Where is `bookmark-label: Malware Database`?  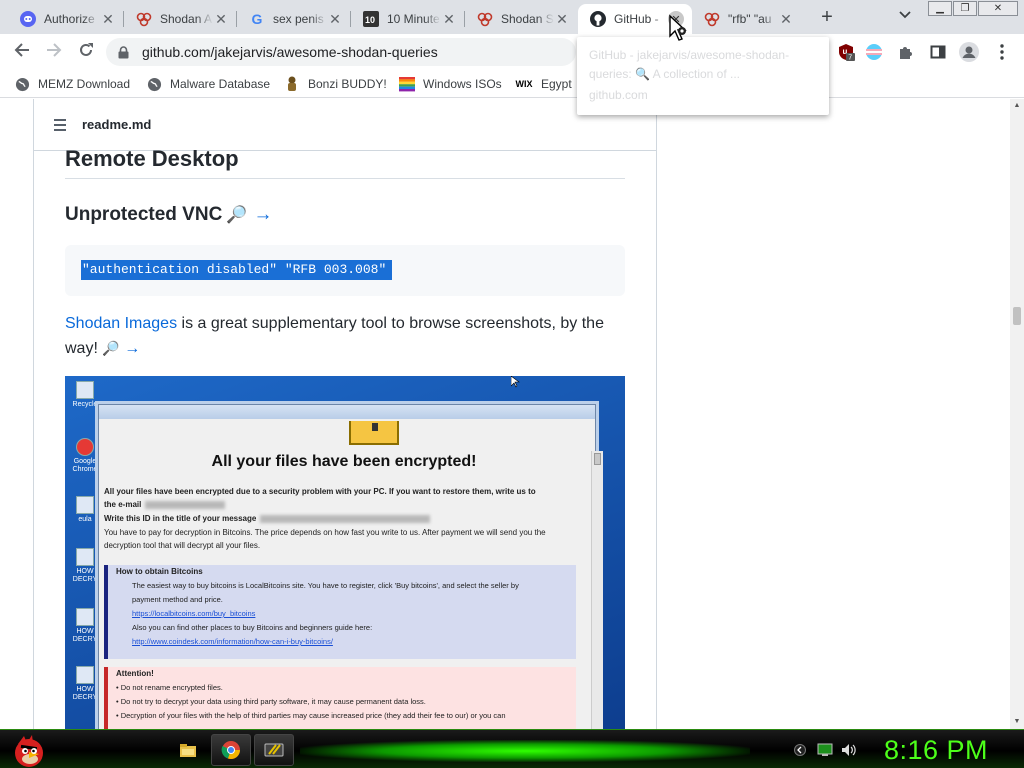 bookmark-label: Malware Database is located at coordinates (220, 84).